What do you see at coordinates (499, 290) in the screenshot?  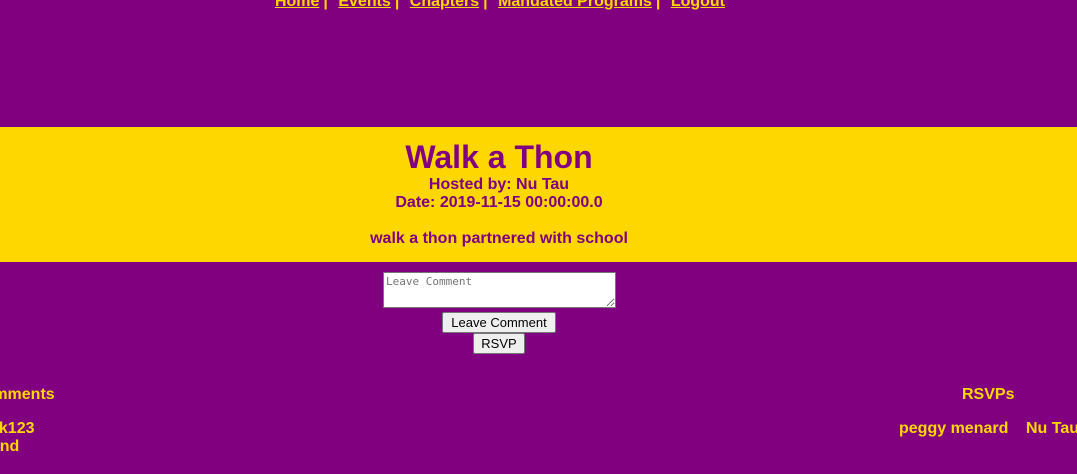 I see `comment-input` at bounding box center [499, 290].